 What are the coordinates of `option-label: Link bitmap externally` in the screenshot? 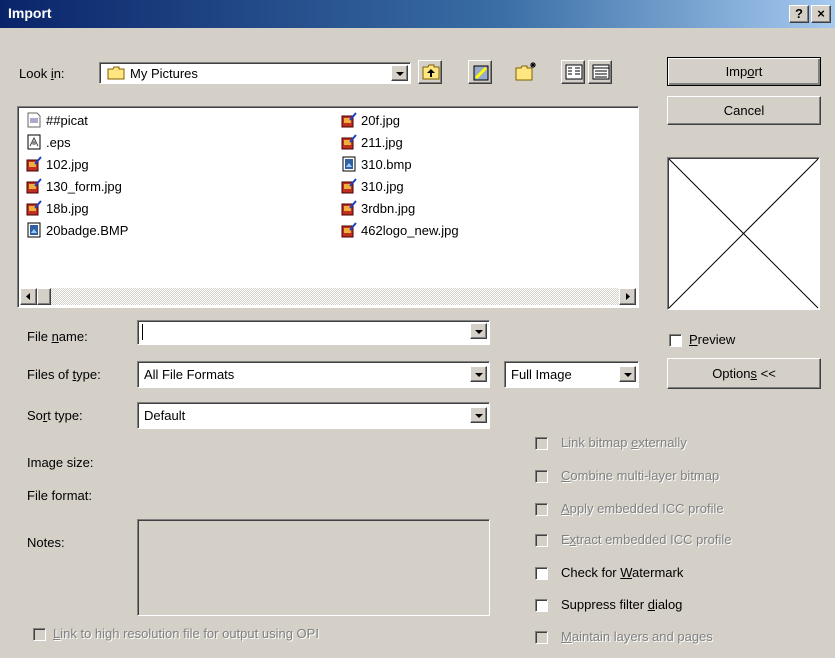 It's located at (624, 442).